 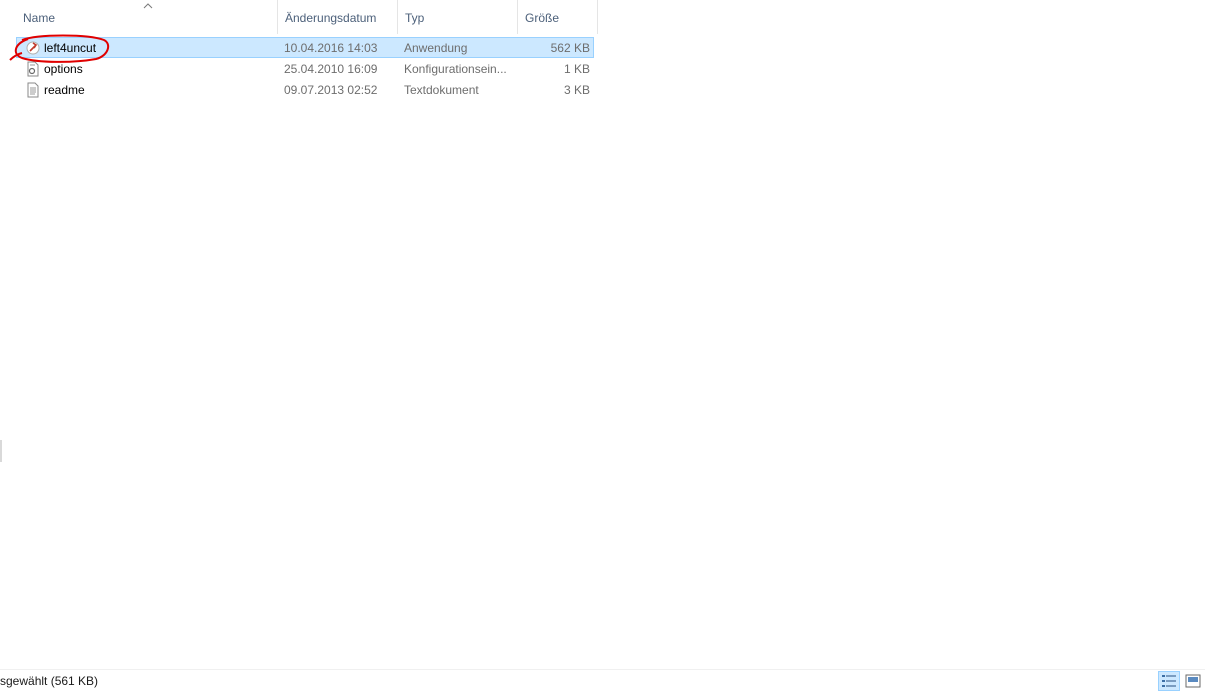 What do you see at coordinates (331, 48) in the screenshot?
I see `file-date: 10.04.2016 14:03` at bounding box center [331, 48].